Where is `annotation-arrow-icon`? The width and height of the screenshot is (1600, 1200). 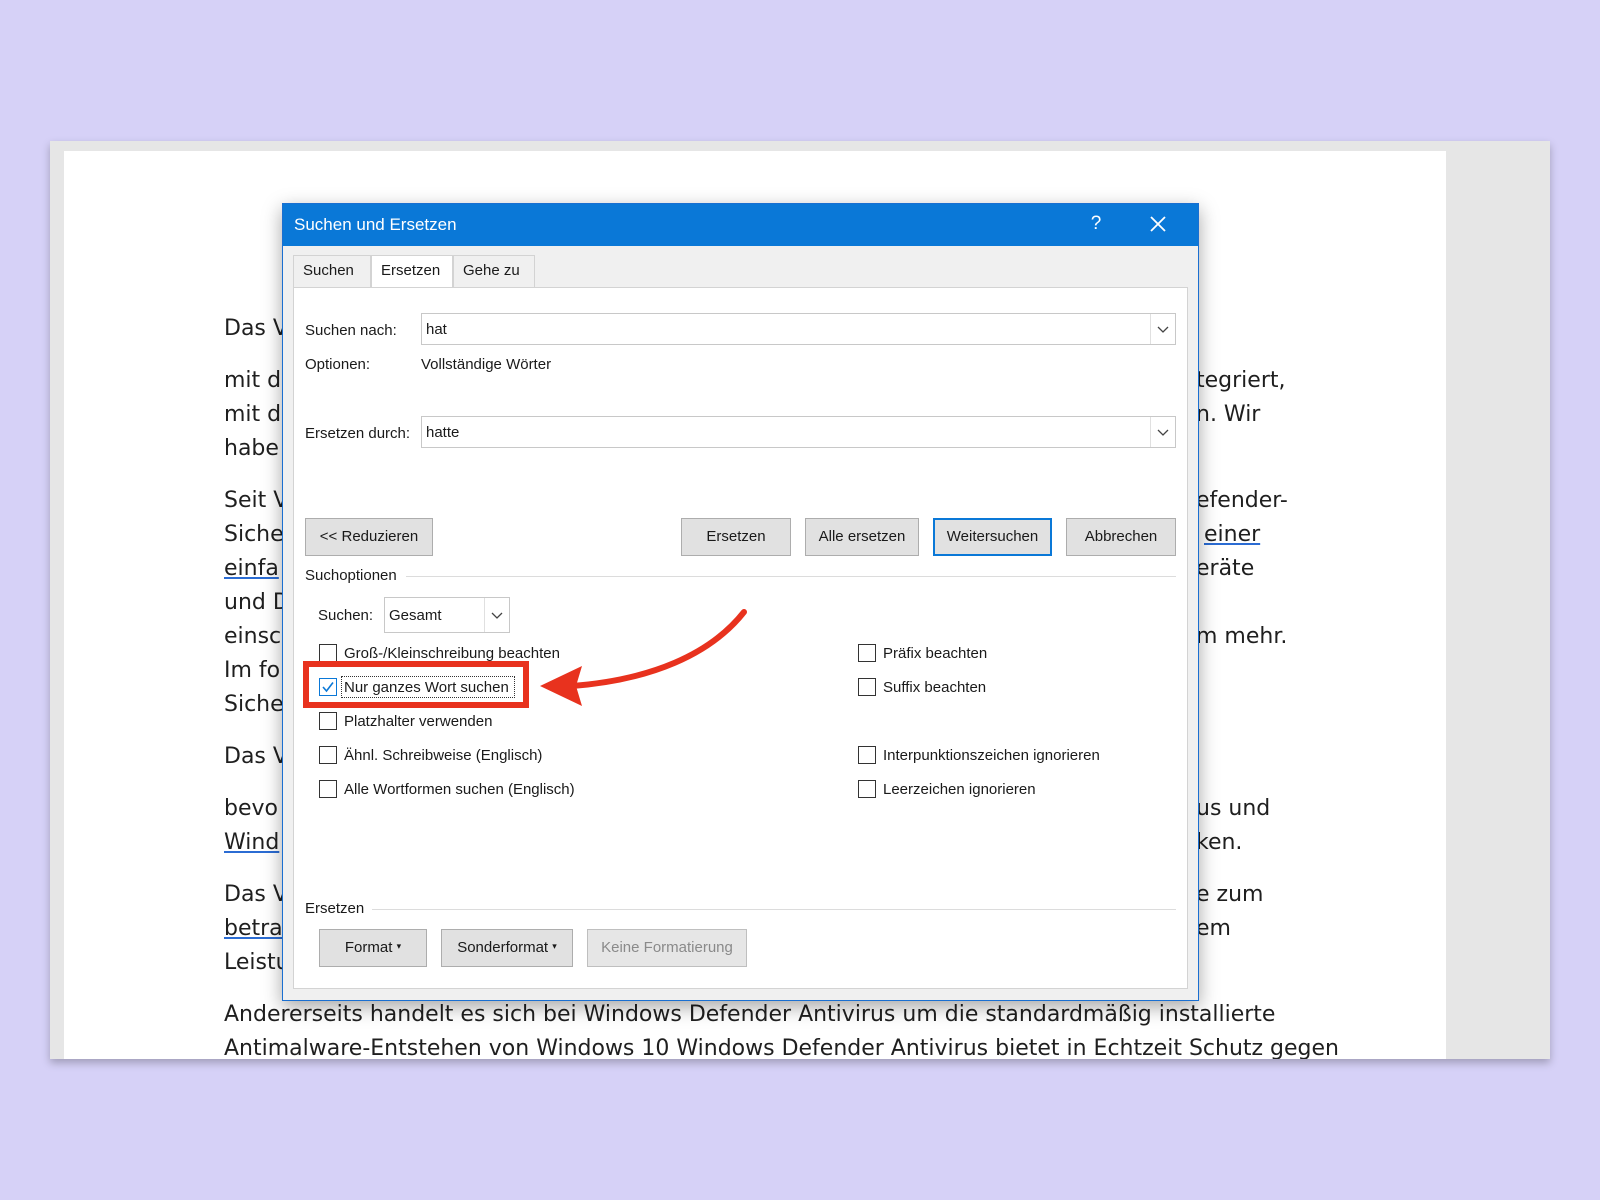 annotation-arrow-icon is located at coordinates (643, 657).